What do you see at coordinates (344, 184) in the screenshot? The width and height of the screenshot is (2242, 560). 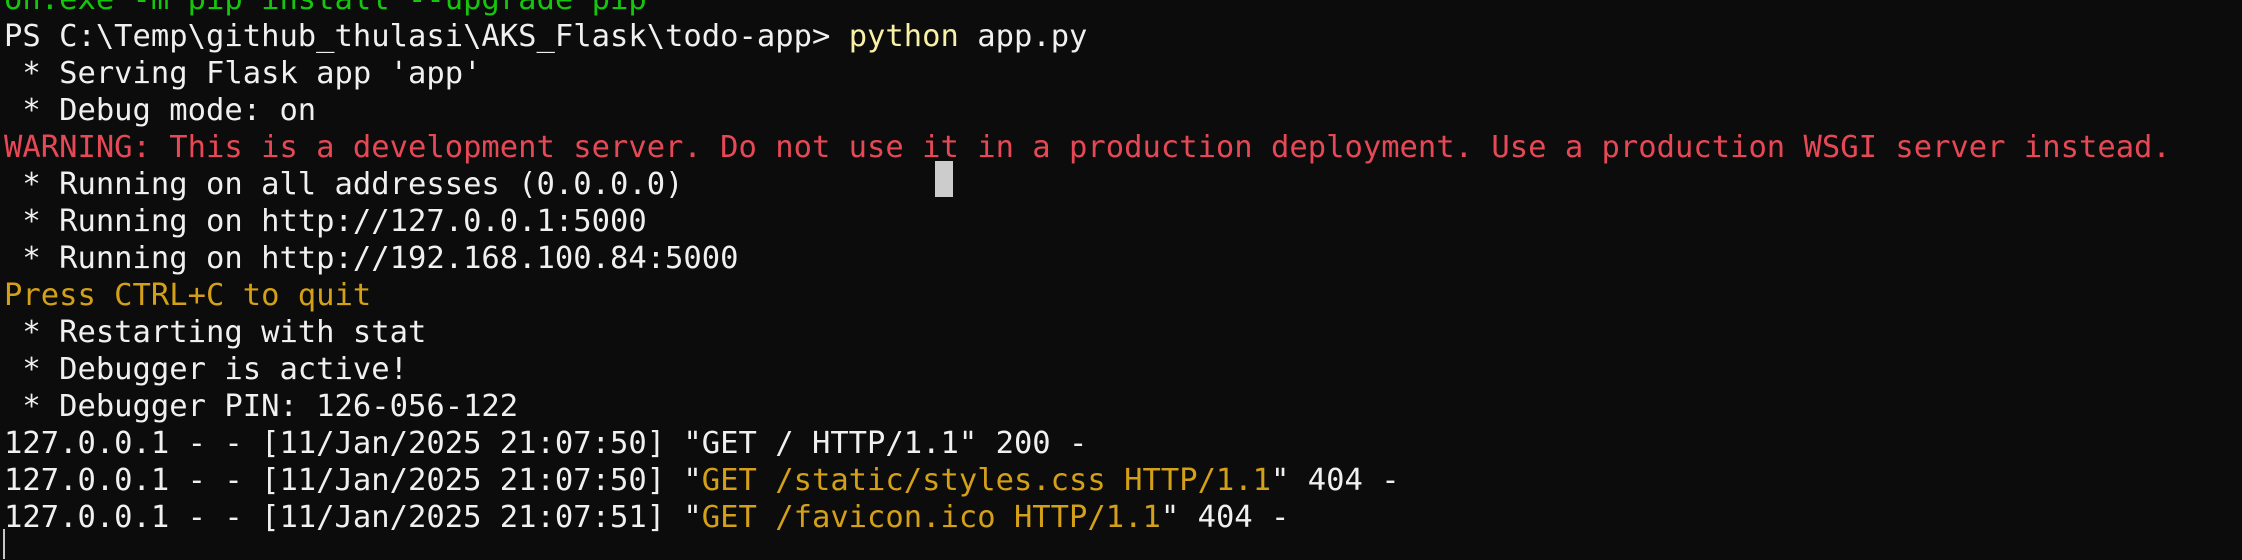 I see `running-all-line: * Running on all addresses (0.0.0.0)` at bounding box center [344, 184].